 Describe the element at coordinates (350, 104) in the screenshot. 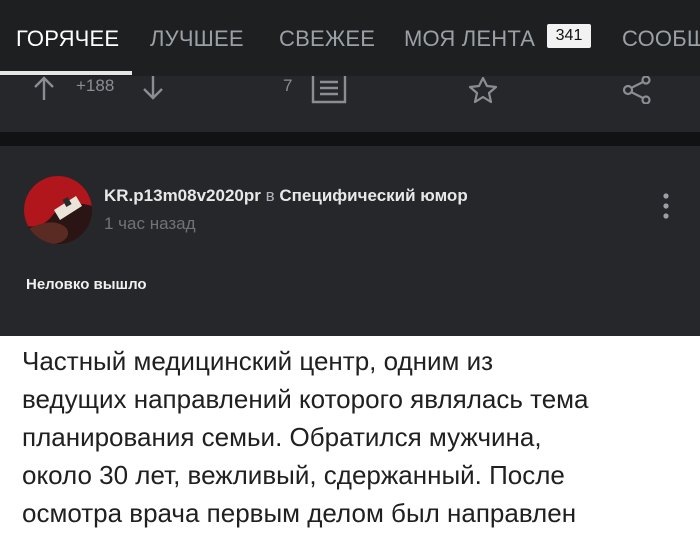

I see `post-action-bar: +188 7` at that location.